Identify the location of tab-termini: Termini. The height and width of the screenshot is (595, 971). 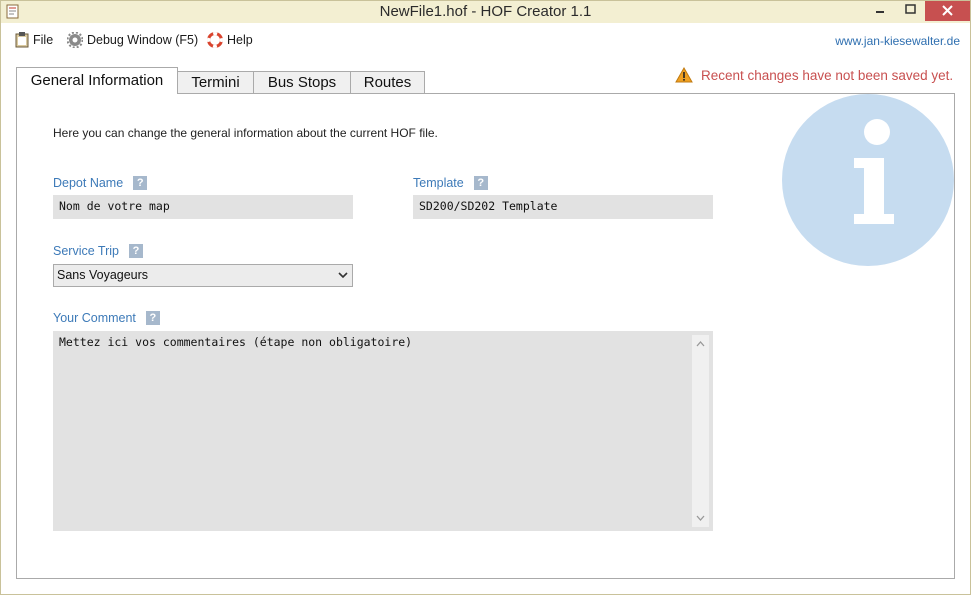
(215, 82).